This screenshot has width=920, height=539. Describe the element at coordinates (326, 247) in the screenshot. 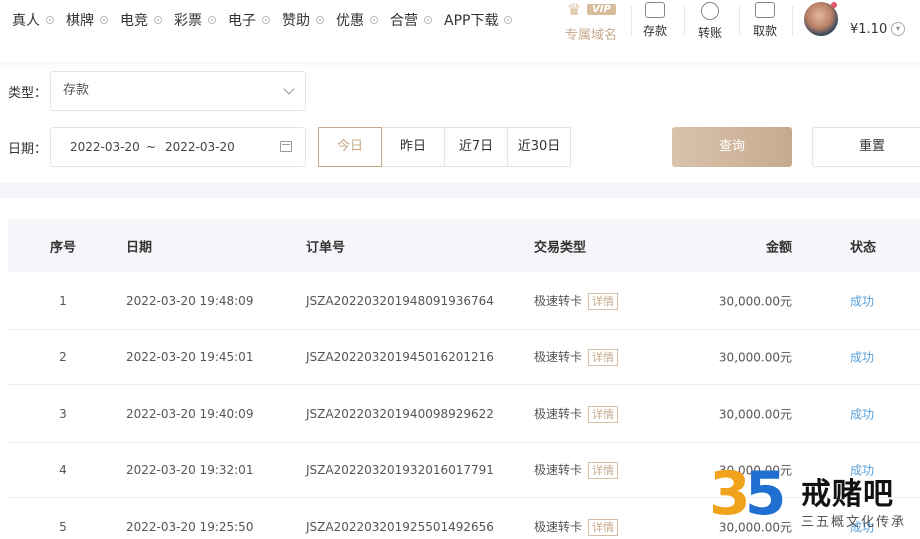

I see `header-order: 订单号` at that location.